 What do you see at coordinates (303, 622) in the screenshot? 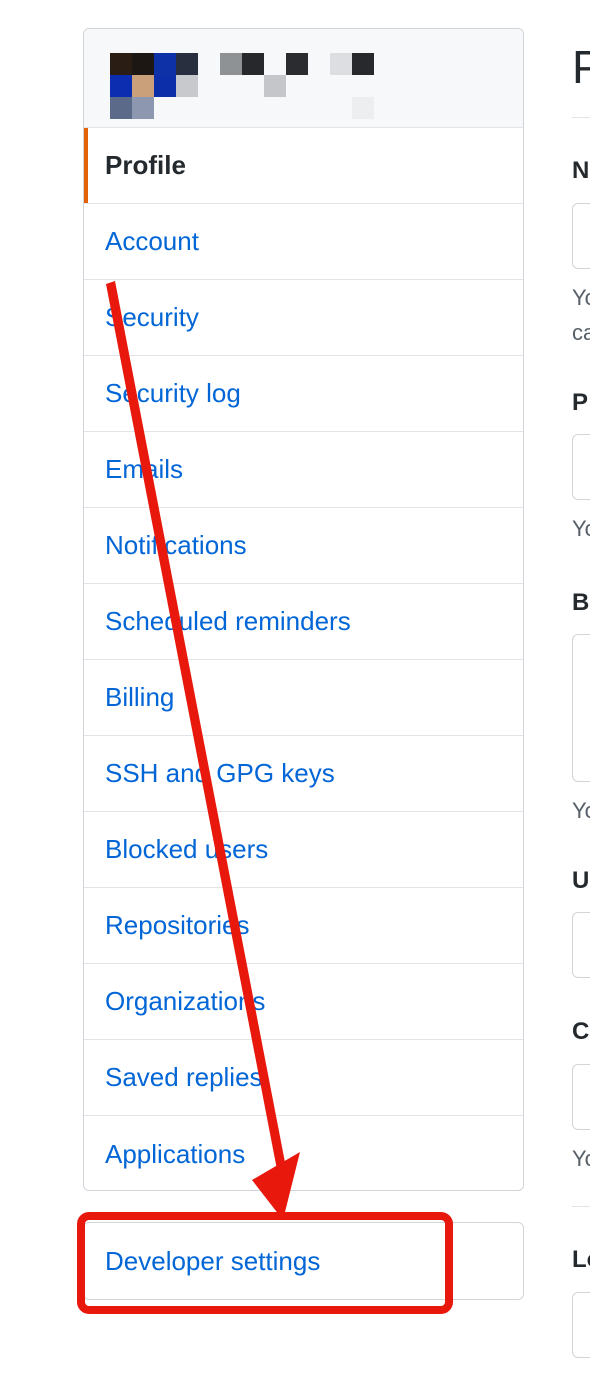
I see `menu-item-scheduled-reminders: Scheduled reminders` at bounding box center [303, 622].